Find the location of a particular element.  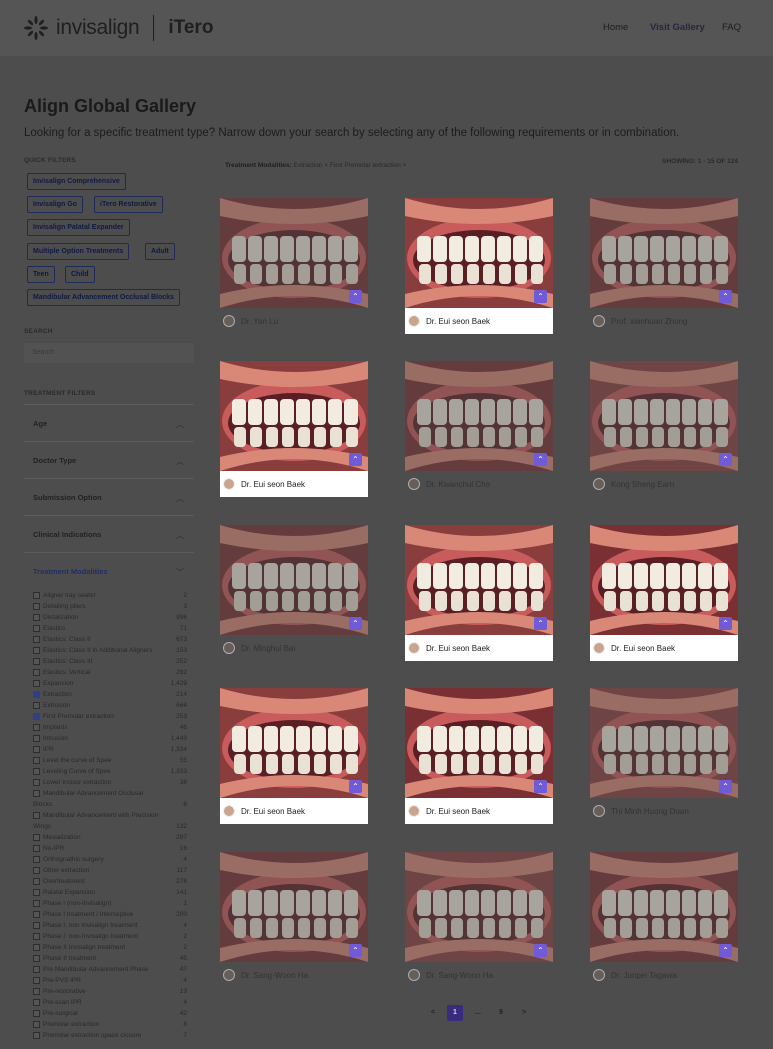

chip-itero-restorative: iTero Restorative is located at coordinates (128, 204).